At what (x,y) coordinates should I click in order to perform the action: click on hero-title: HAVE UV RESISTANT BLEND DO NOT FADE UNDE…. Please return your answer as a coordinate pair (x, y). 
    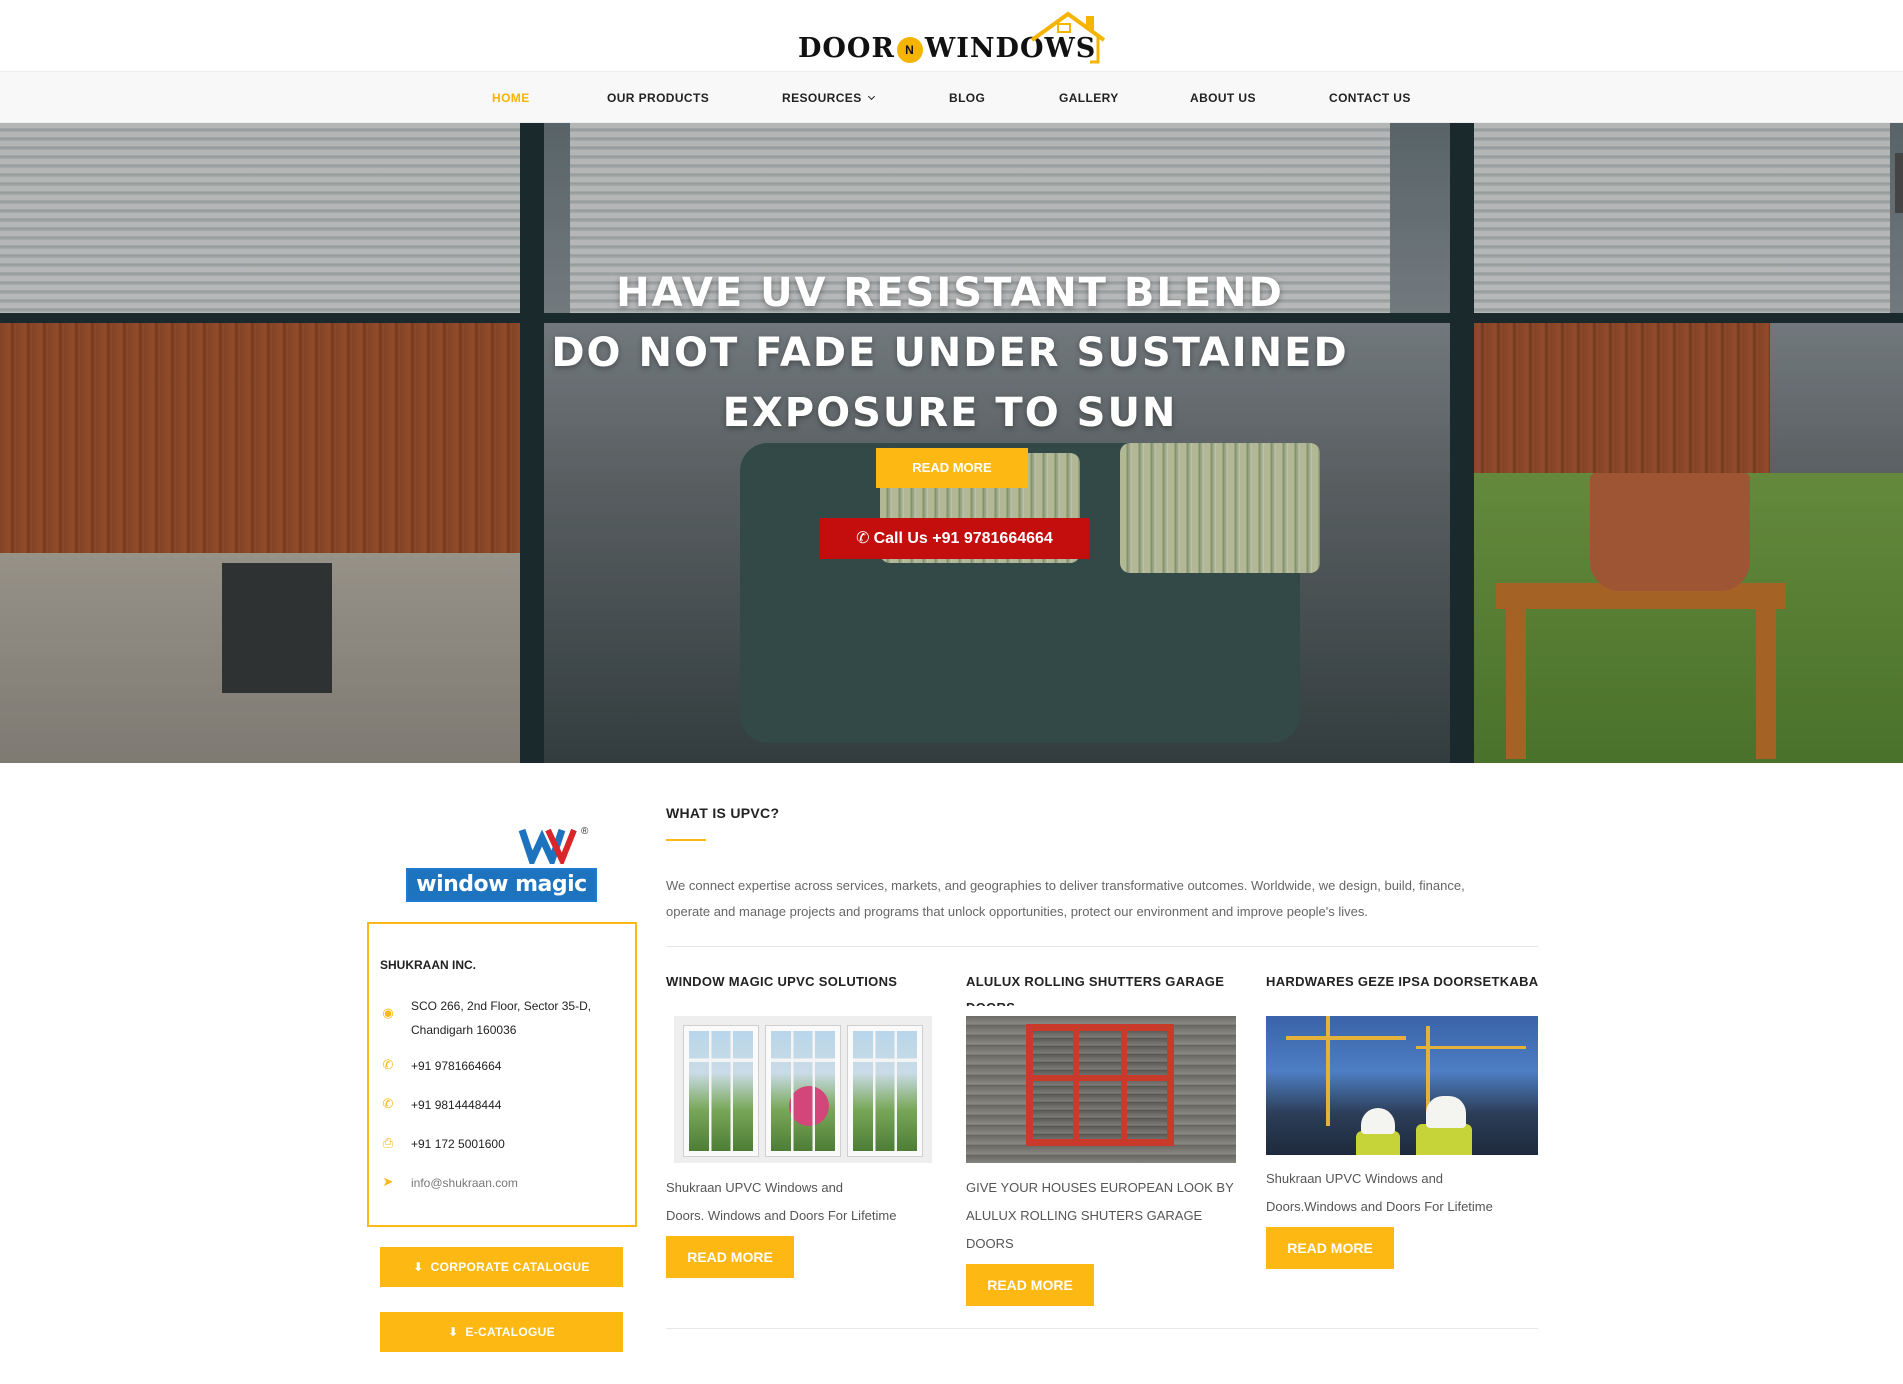
    Looking at the image, I should click on (950, 353).